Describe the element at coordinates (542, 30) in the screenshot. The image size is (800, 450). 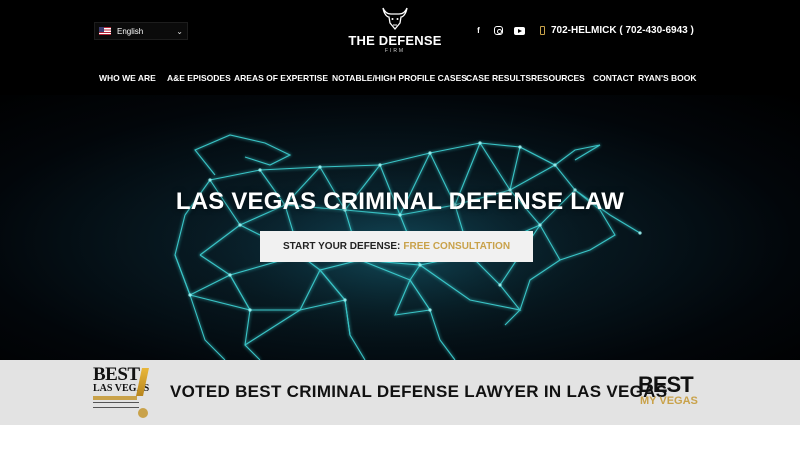
I see `phone-icon` at that location.